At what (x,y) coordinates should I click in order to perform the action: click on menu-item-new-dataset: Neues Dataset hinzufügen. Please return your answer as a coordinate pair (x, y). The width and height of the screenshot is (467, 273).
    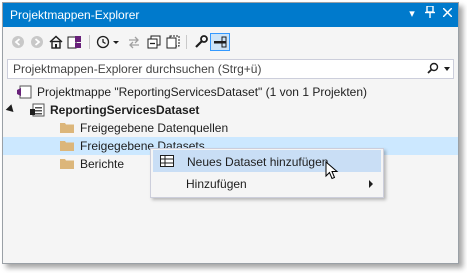
    Looking at the image, I should click on (267, 161).